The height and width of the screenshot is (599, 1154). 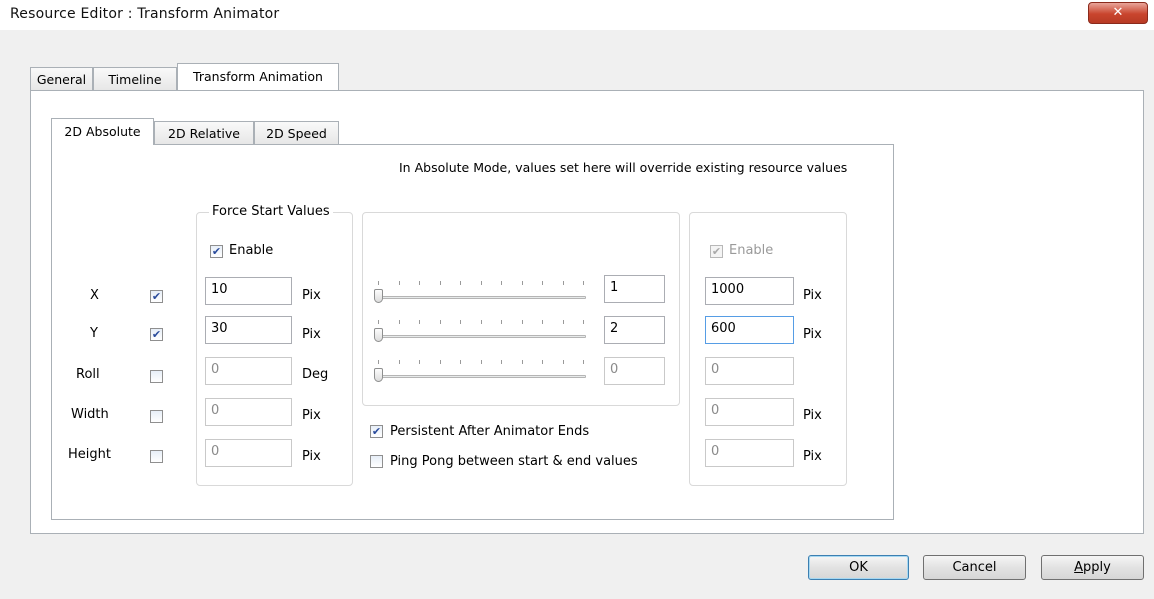 I want to click on tab-transform-animation: Transform Animation, so click(x=258, y=76).